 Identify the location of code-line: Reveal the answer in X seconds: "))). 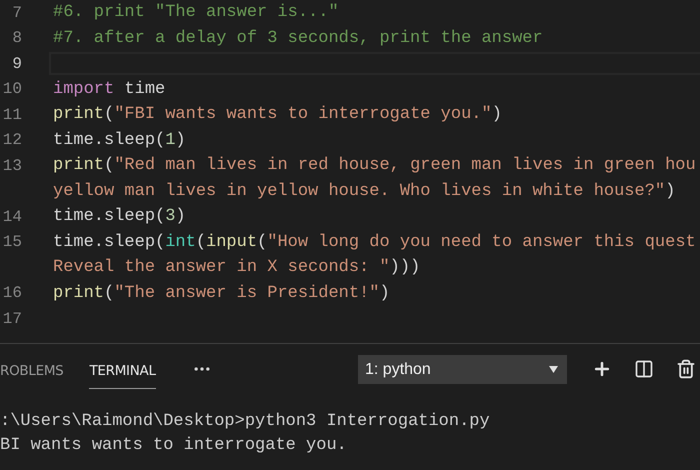
(237, 268).